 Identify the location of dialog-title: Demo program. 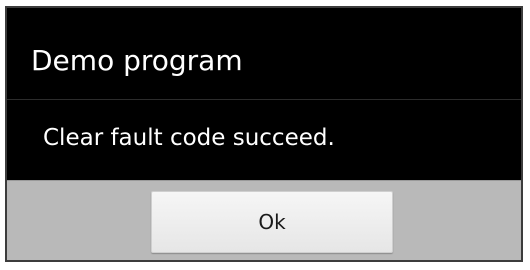
(137, 60).